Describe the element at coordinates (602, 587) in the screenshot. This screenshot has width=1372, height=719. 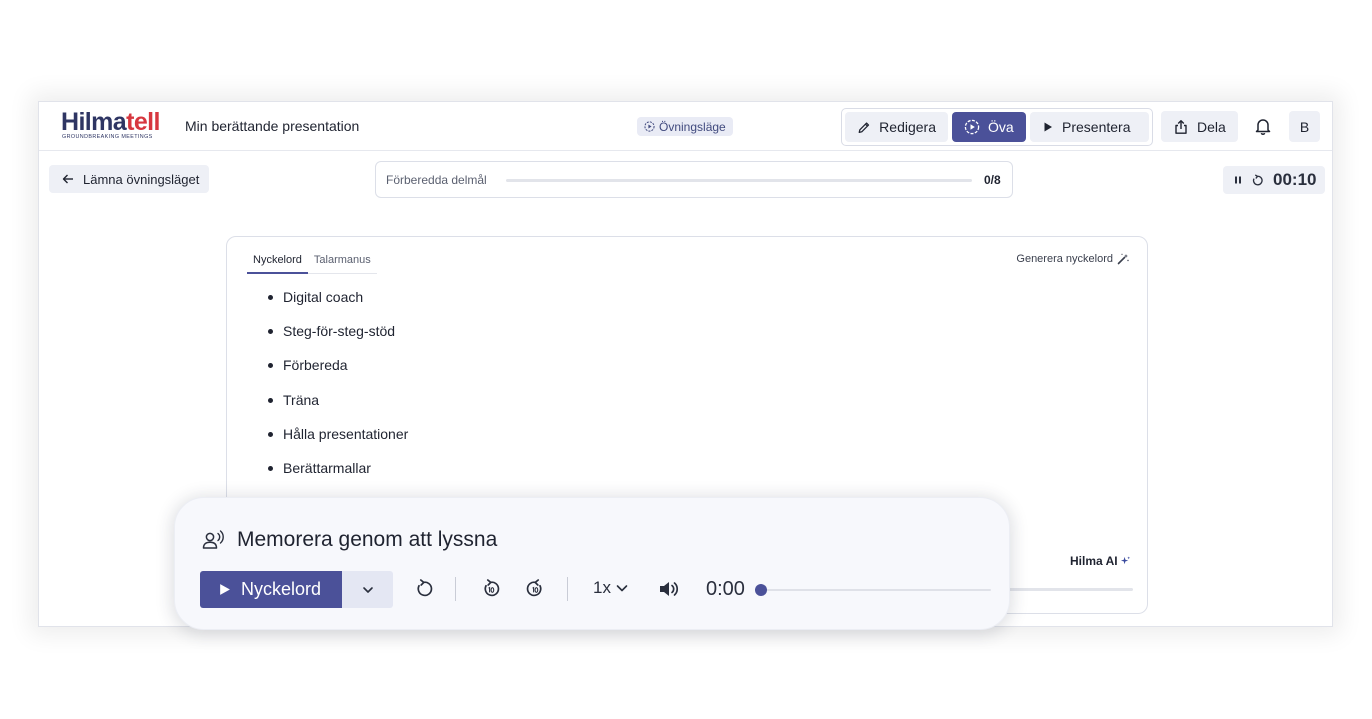
I see `playback-speed-value: 1x` at that location.